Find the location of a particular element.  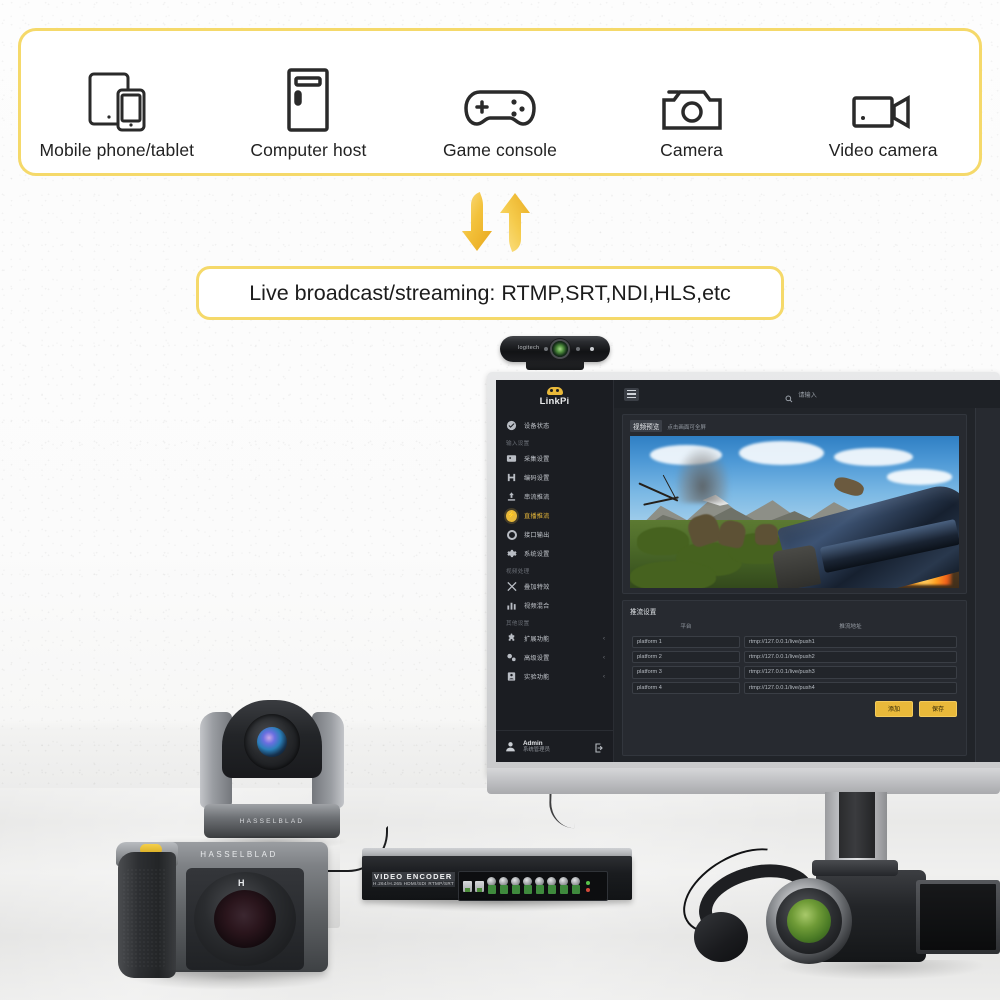

push-url-field: rtmp://127.0.0.1/live/push2 is located at coordinates (850, 657).